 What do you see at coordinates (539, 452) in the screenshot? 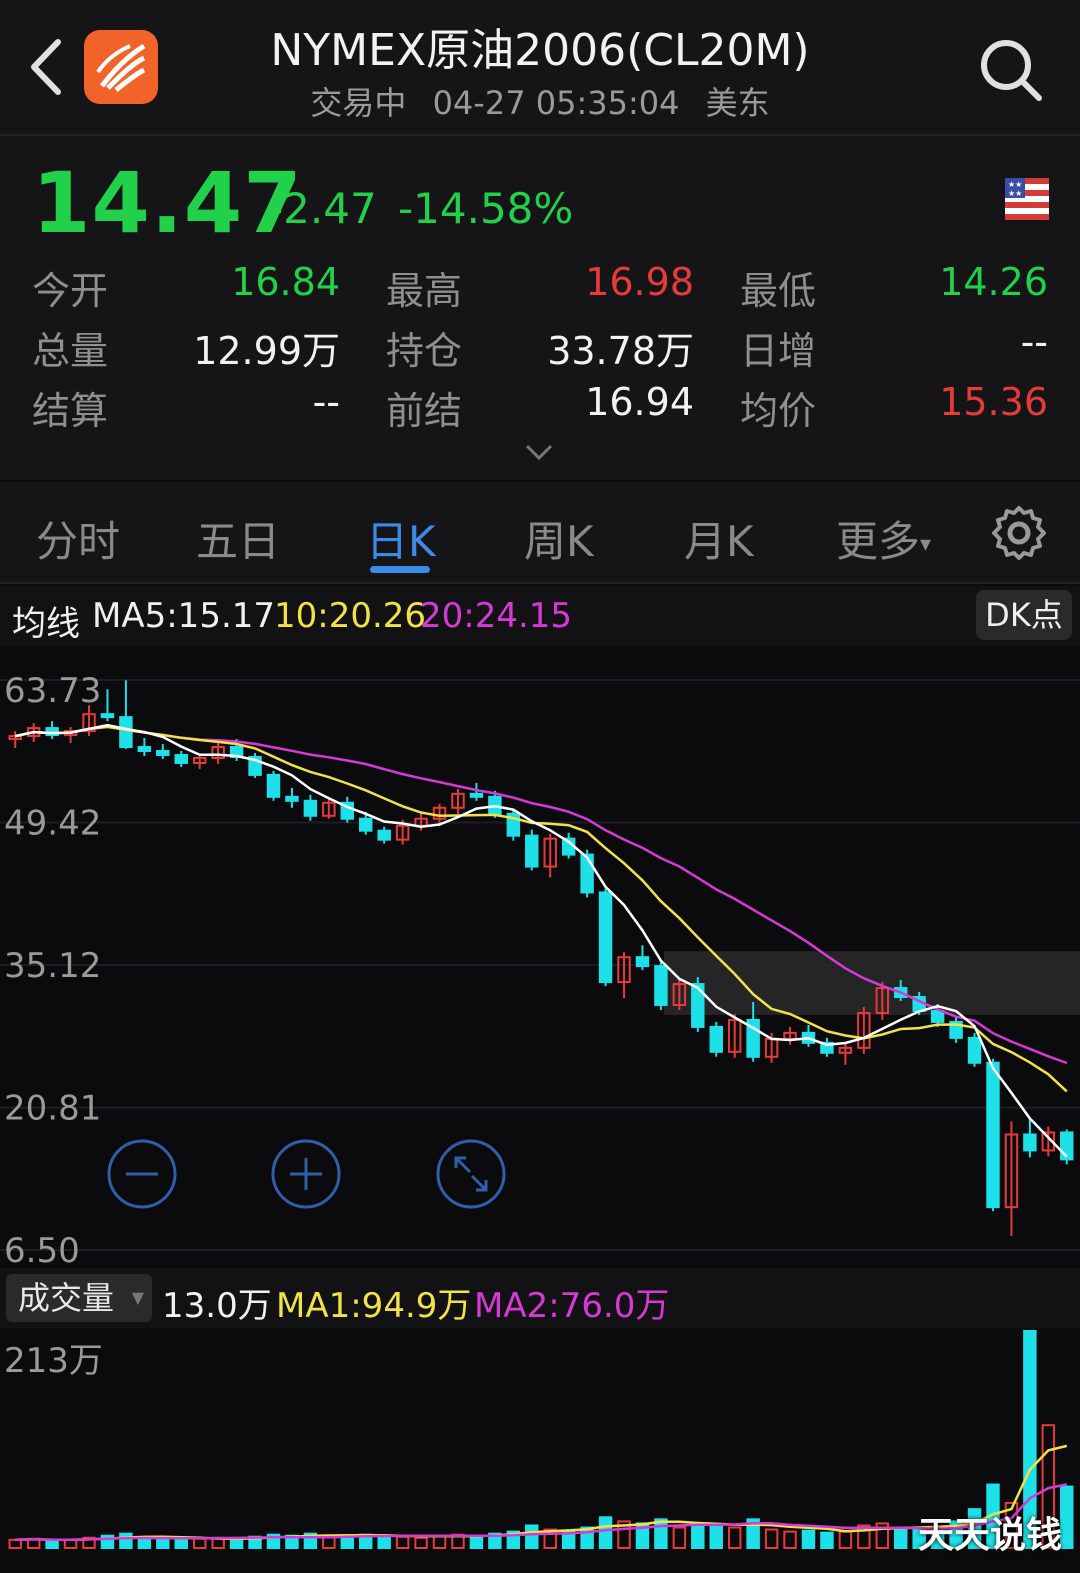
I see `chevron-down-icon` at bounding box center [539, 452].